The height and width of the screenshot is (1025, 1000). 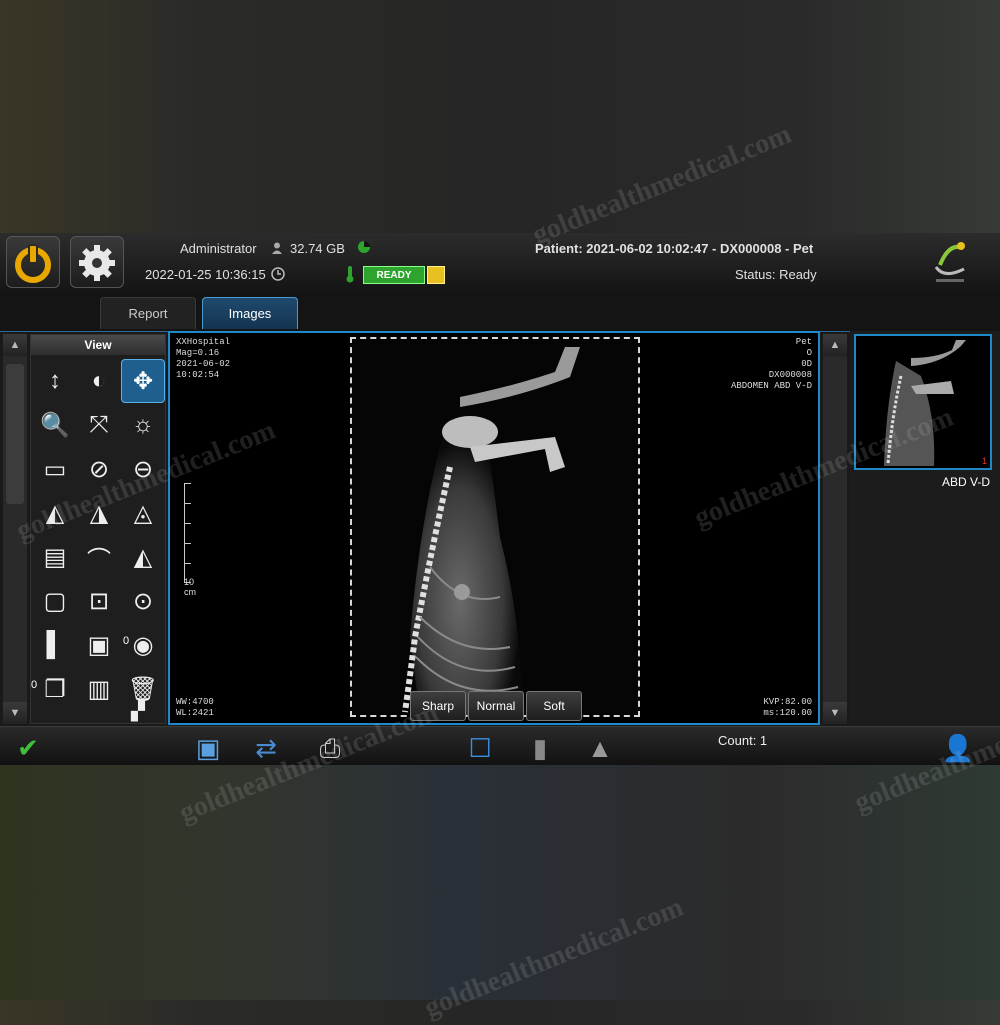 I want to click on tool-button: ⊡, so click(x=99, y=601).